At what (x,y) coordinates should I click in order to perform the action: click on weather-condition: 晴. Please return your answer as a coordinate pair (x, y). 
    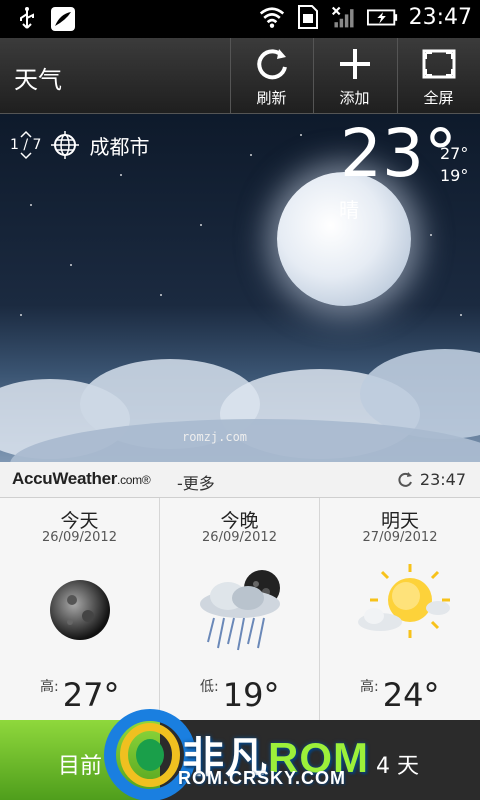
    Looking at the image, I should click on (349, 210).